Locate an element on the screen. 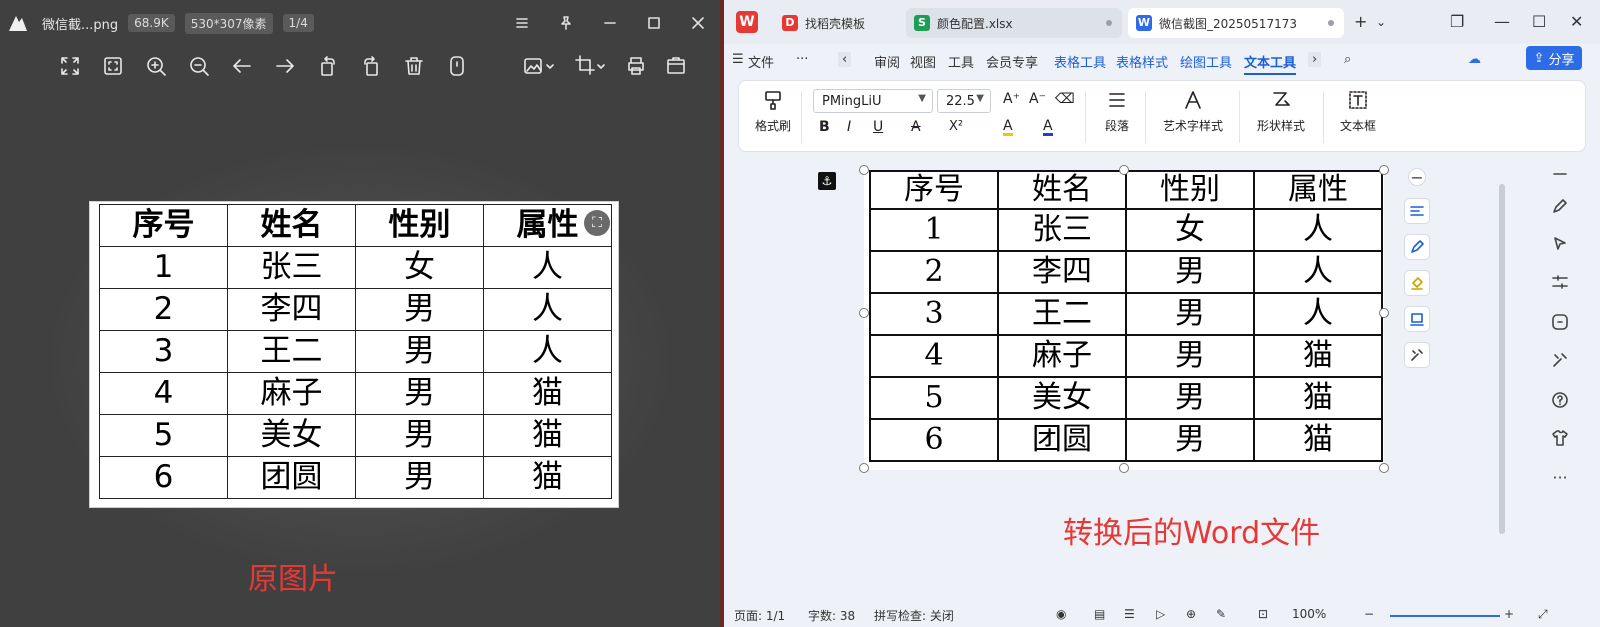 This screenshot has height=627, width=1600. font-color-button: A is located at coordinates (1048, 127).